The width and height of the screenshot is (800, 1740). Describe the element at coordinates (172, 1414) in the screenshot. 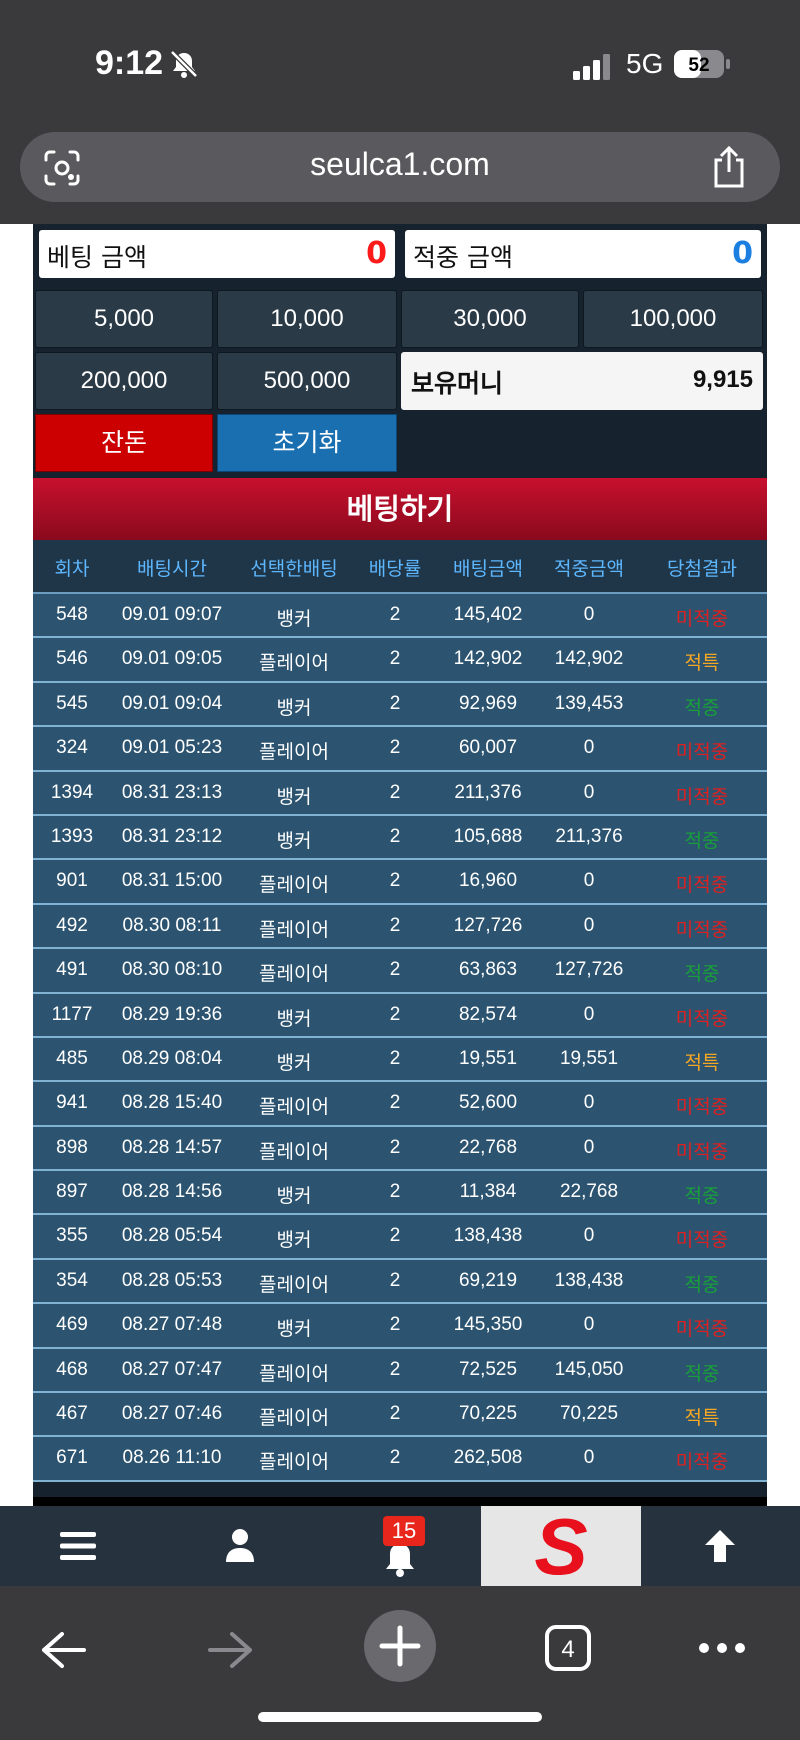

I see `cell-bet-time: 08.27 07:46` at that location.